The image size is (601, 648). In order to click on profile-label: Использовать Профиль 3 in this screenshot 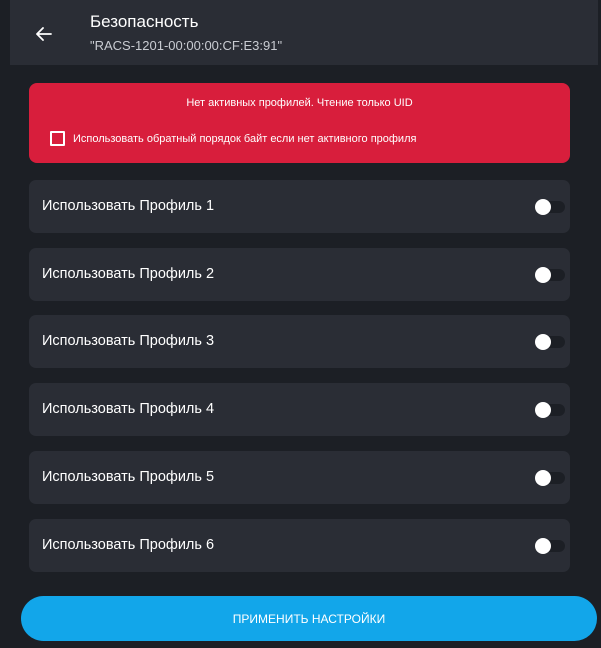, I will do `click(128, 341)`.